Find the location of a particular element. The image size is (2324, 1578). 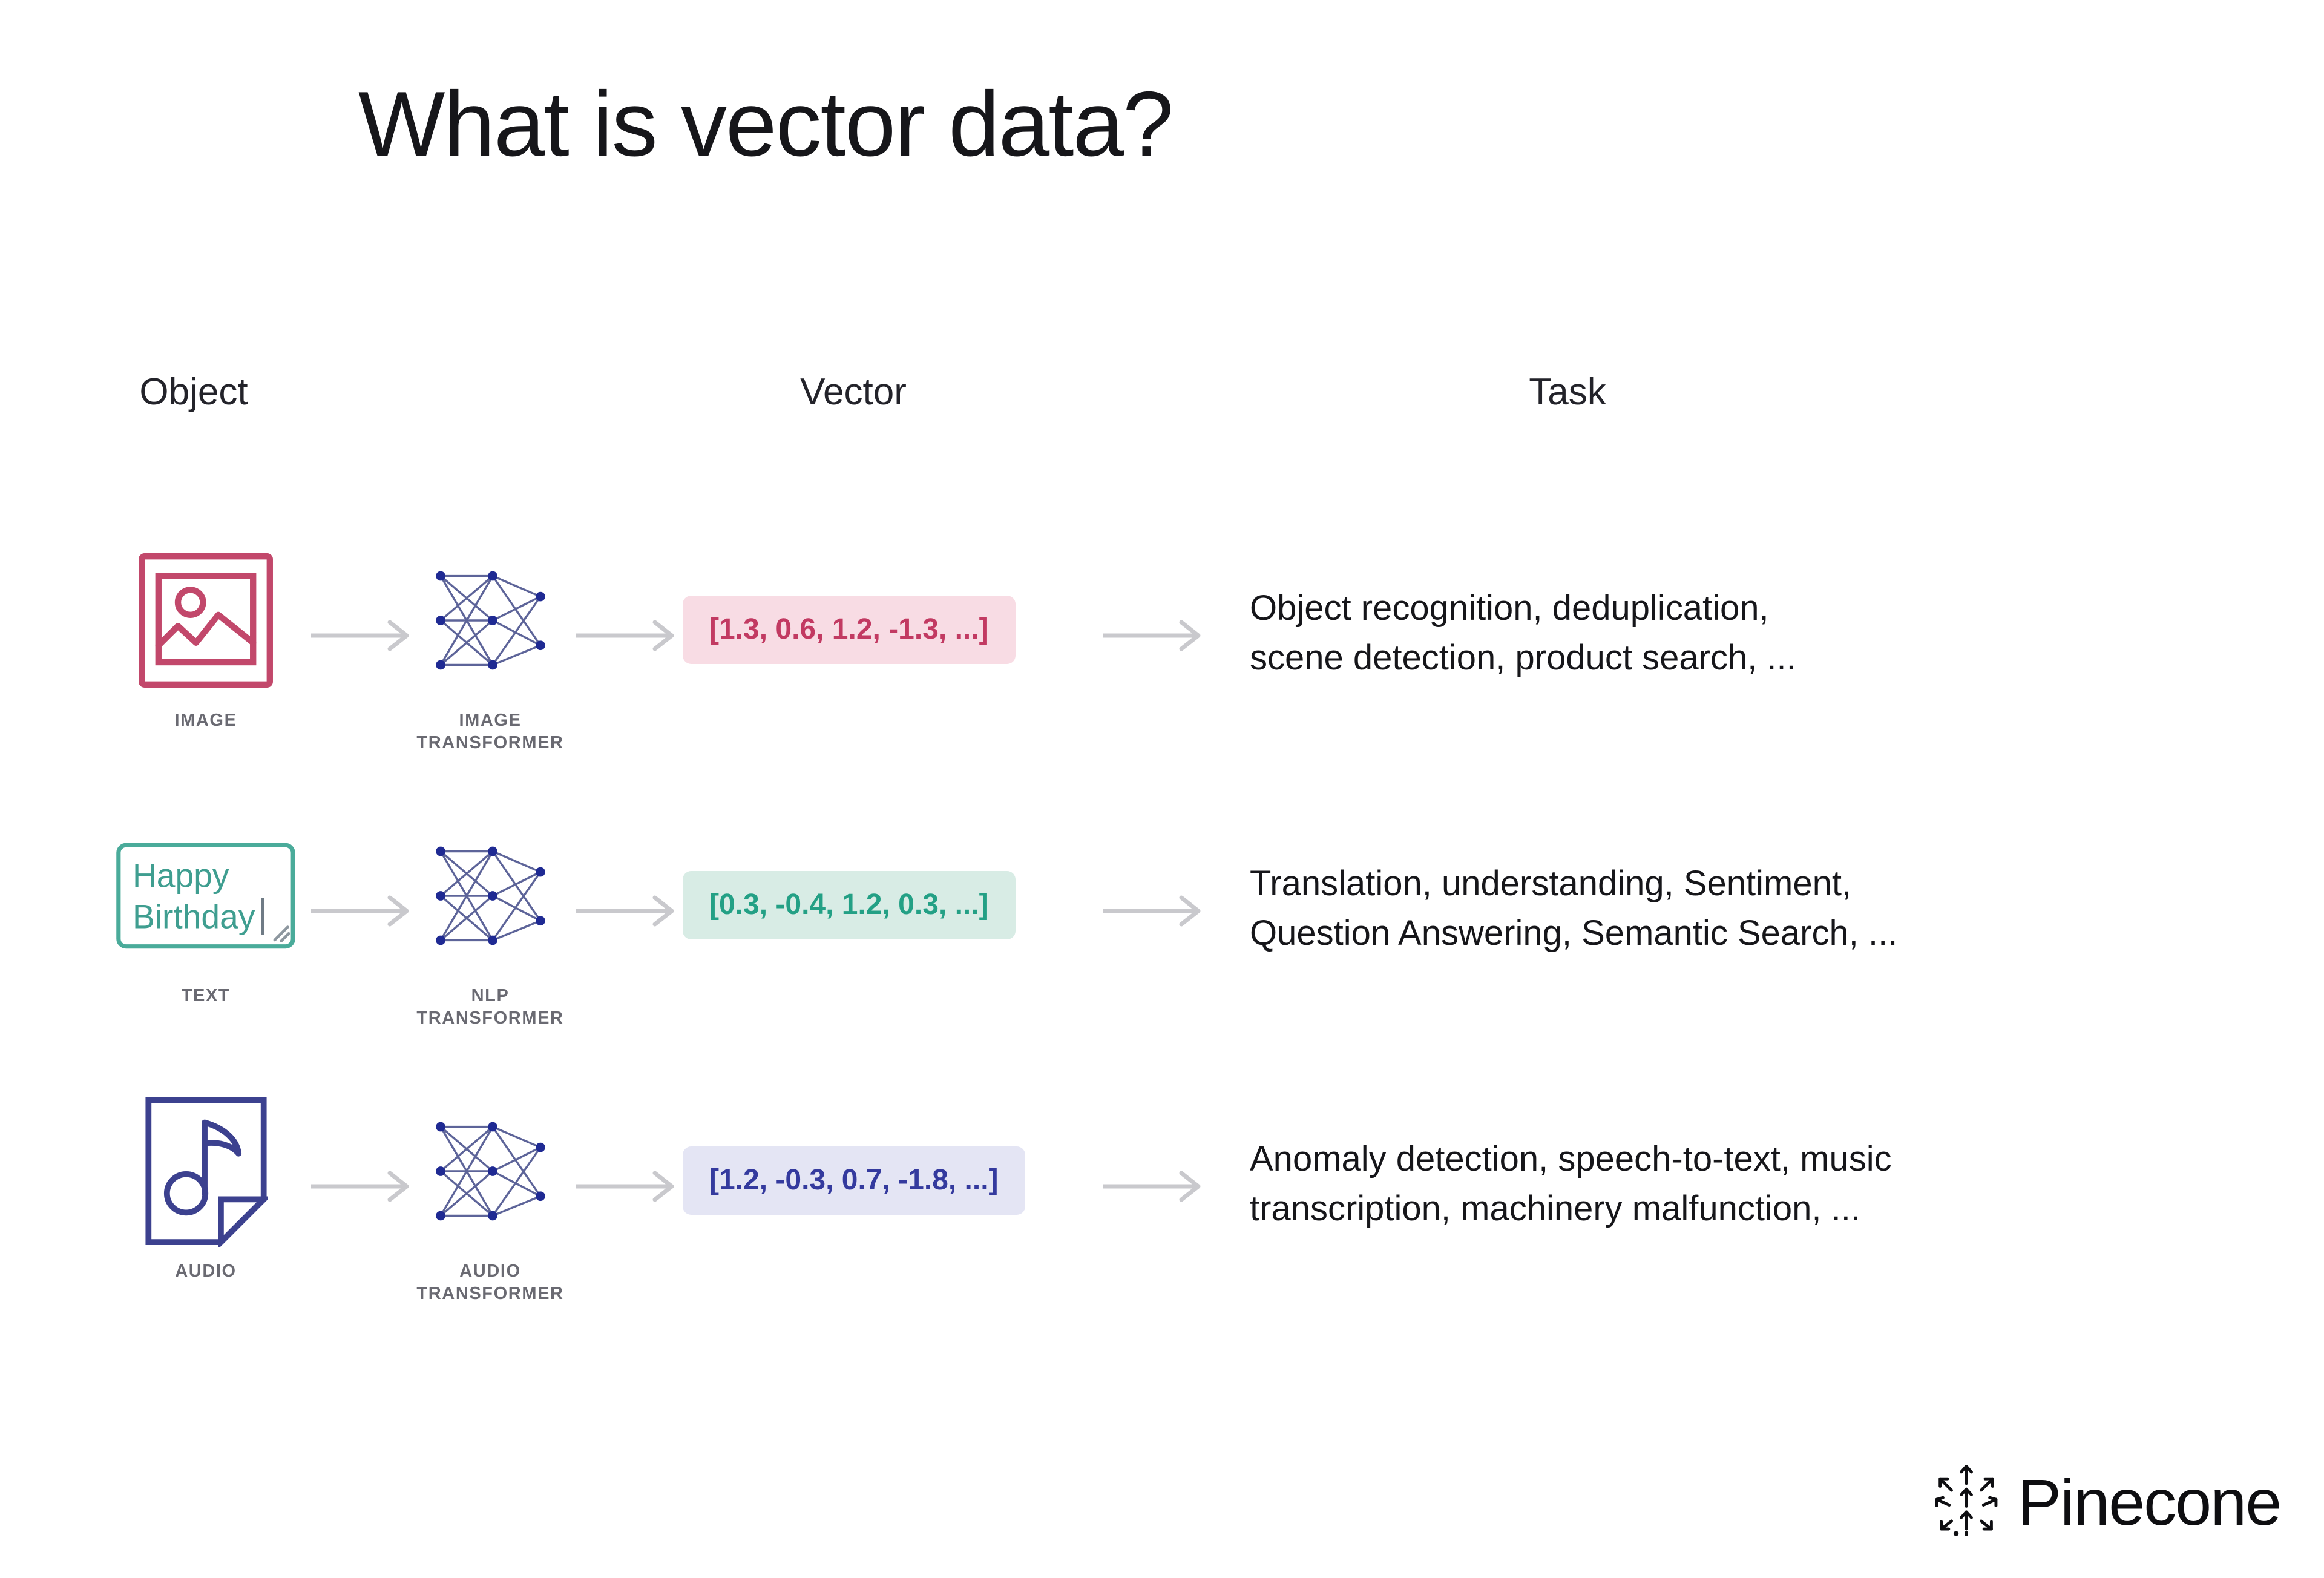

transformer-caption-audio: AUDIO TRANSFORMER is located at coordinates (490, 1282).